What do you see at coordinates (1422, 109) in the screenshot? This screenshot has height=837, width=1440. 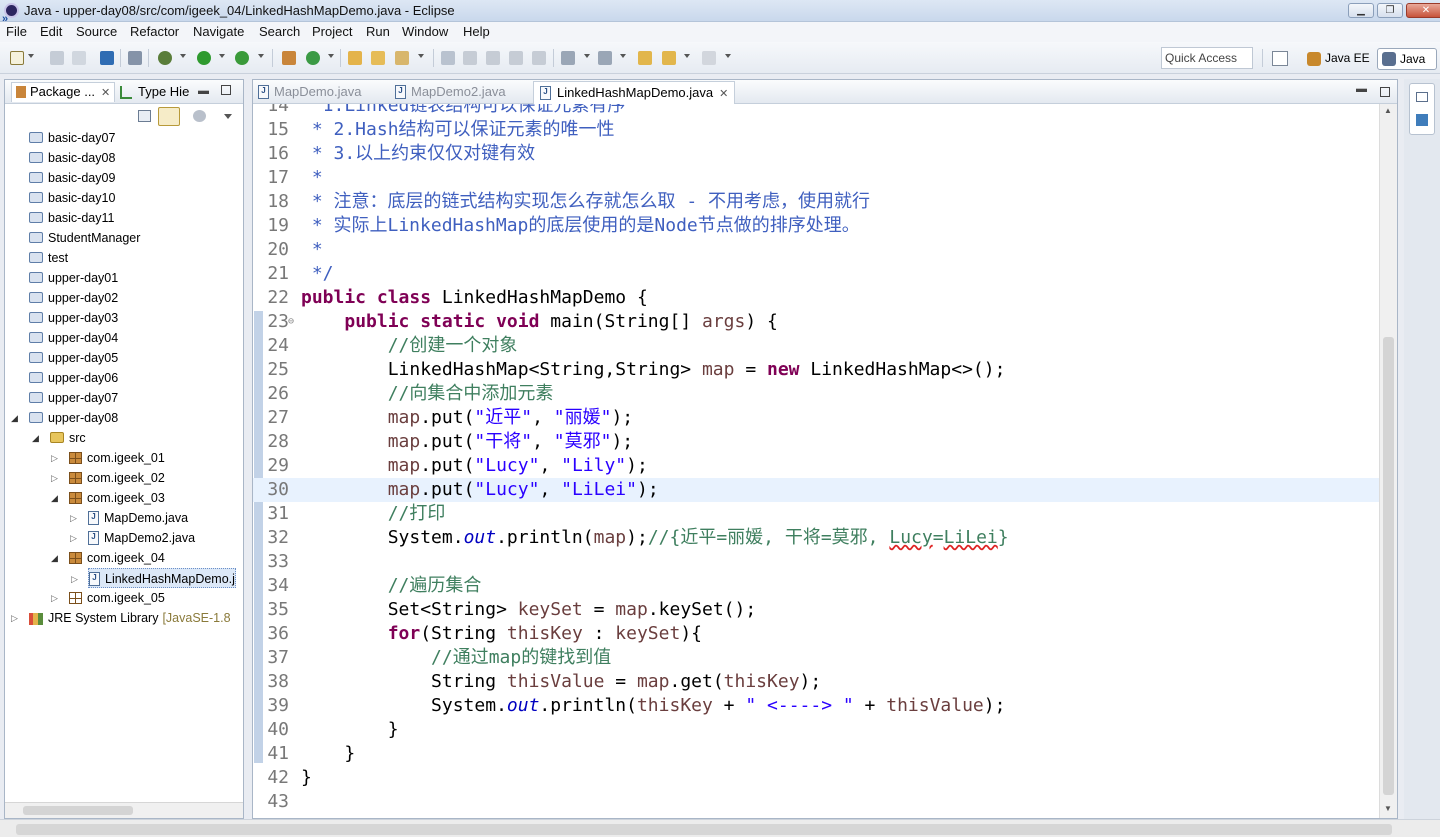 I see `minimized-views-stack` at bounding box center [1422, 109].